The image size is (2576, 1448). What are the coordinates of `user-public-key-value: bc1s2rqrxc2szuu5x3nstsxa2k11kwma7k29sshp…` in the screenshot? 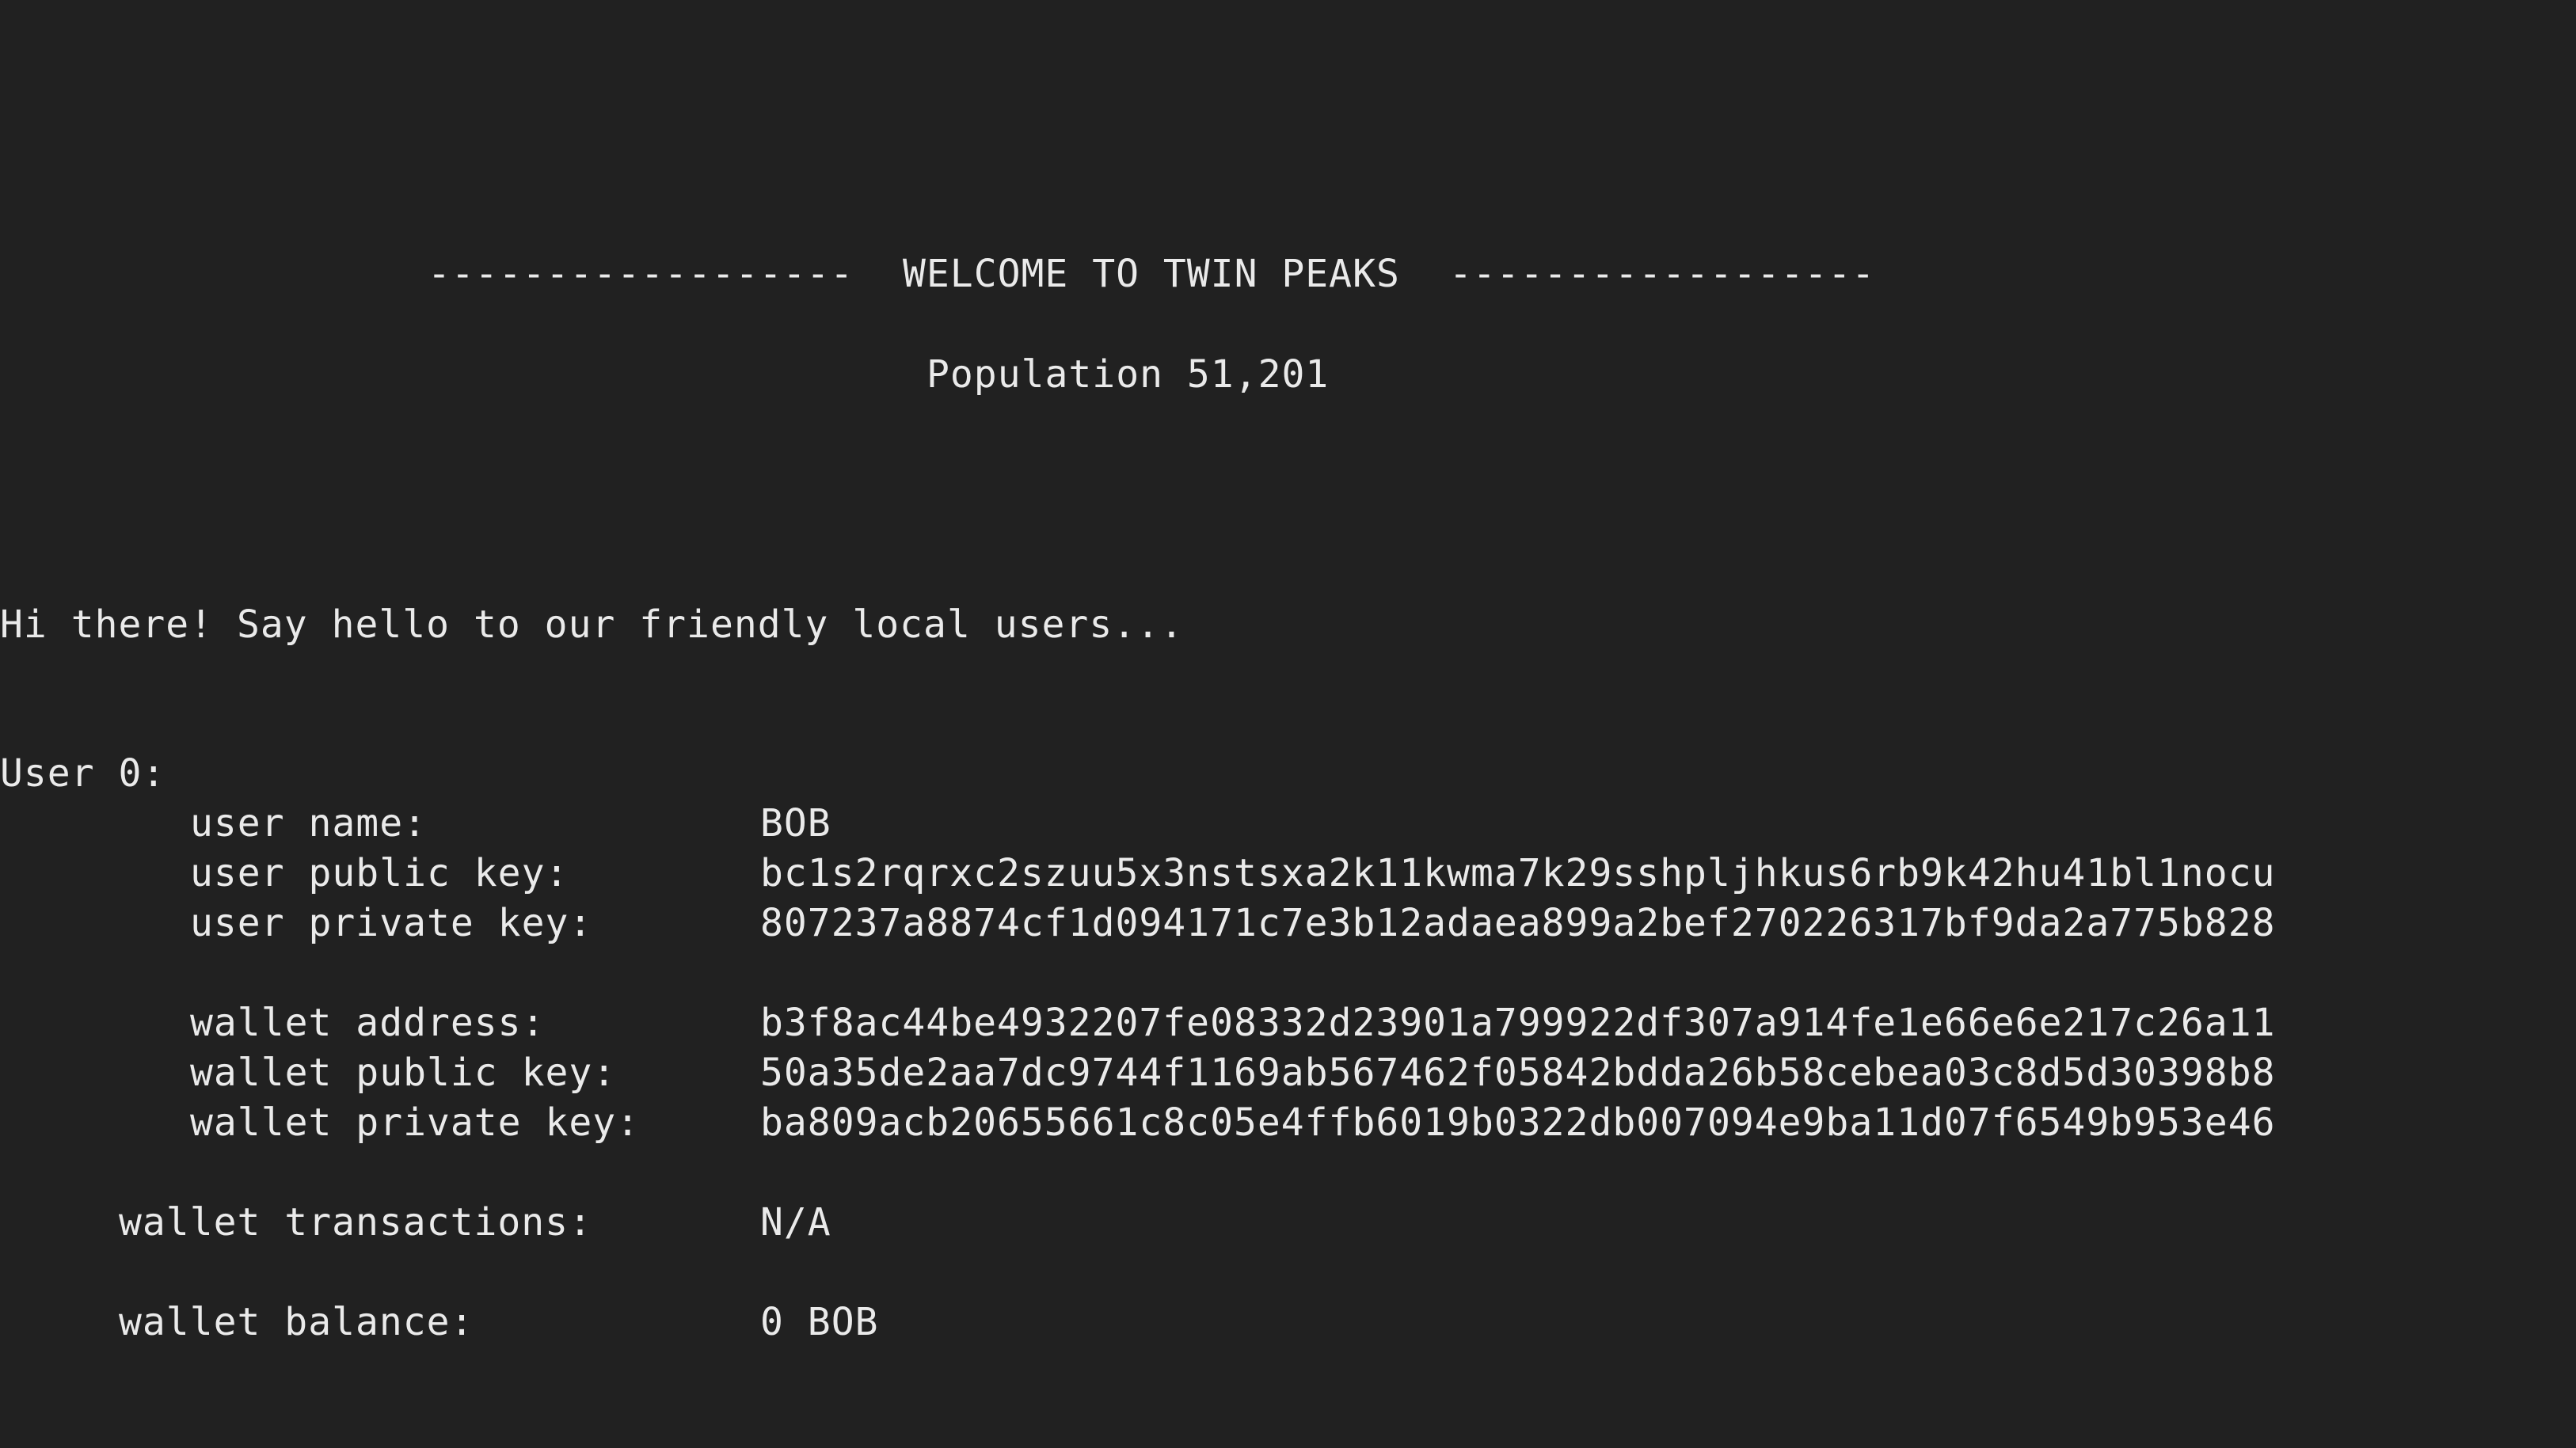 It's located at (1518, 873).